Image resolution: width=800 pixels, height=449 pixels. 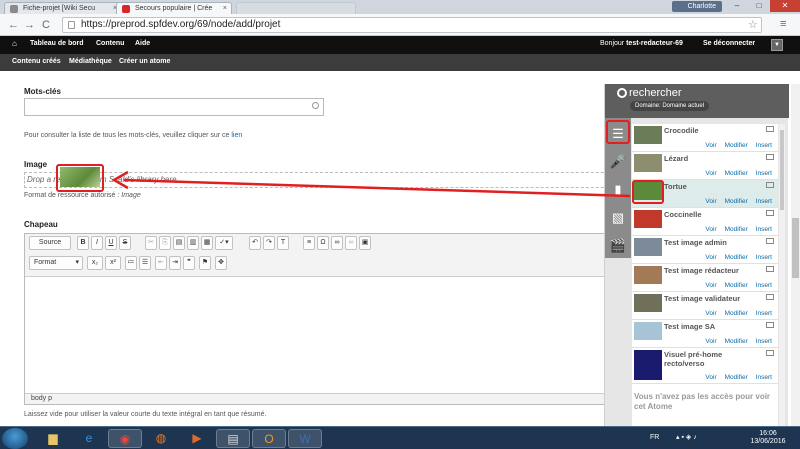 I want to click on arrow-annotation, so click(x=371, y=184).